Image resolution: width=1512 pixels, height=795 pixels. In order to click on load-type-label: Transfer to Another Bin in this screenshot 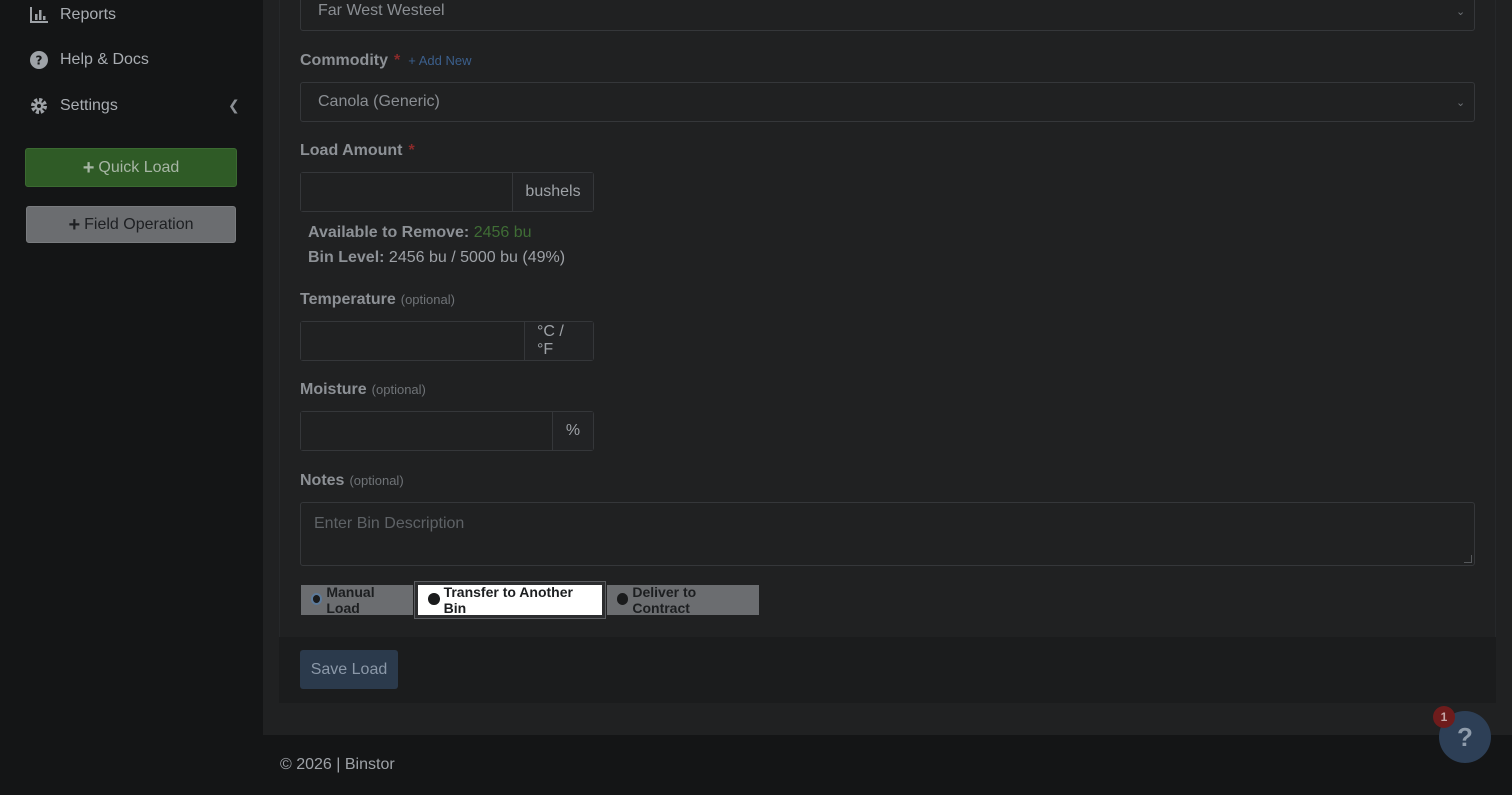, I will do `click(508, 600)`.